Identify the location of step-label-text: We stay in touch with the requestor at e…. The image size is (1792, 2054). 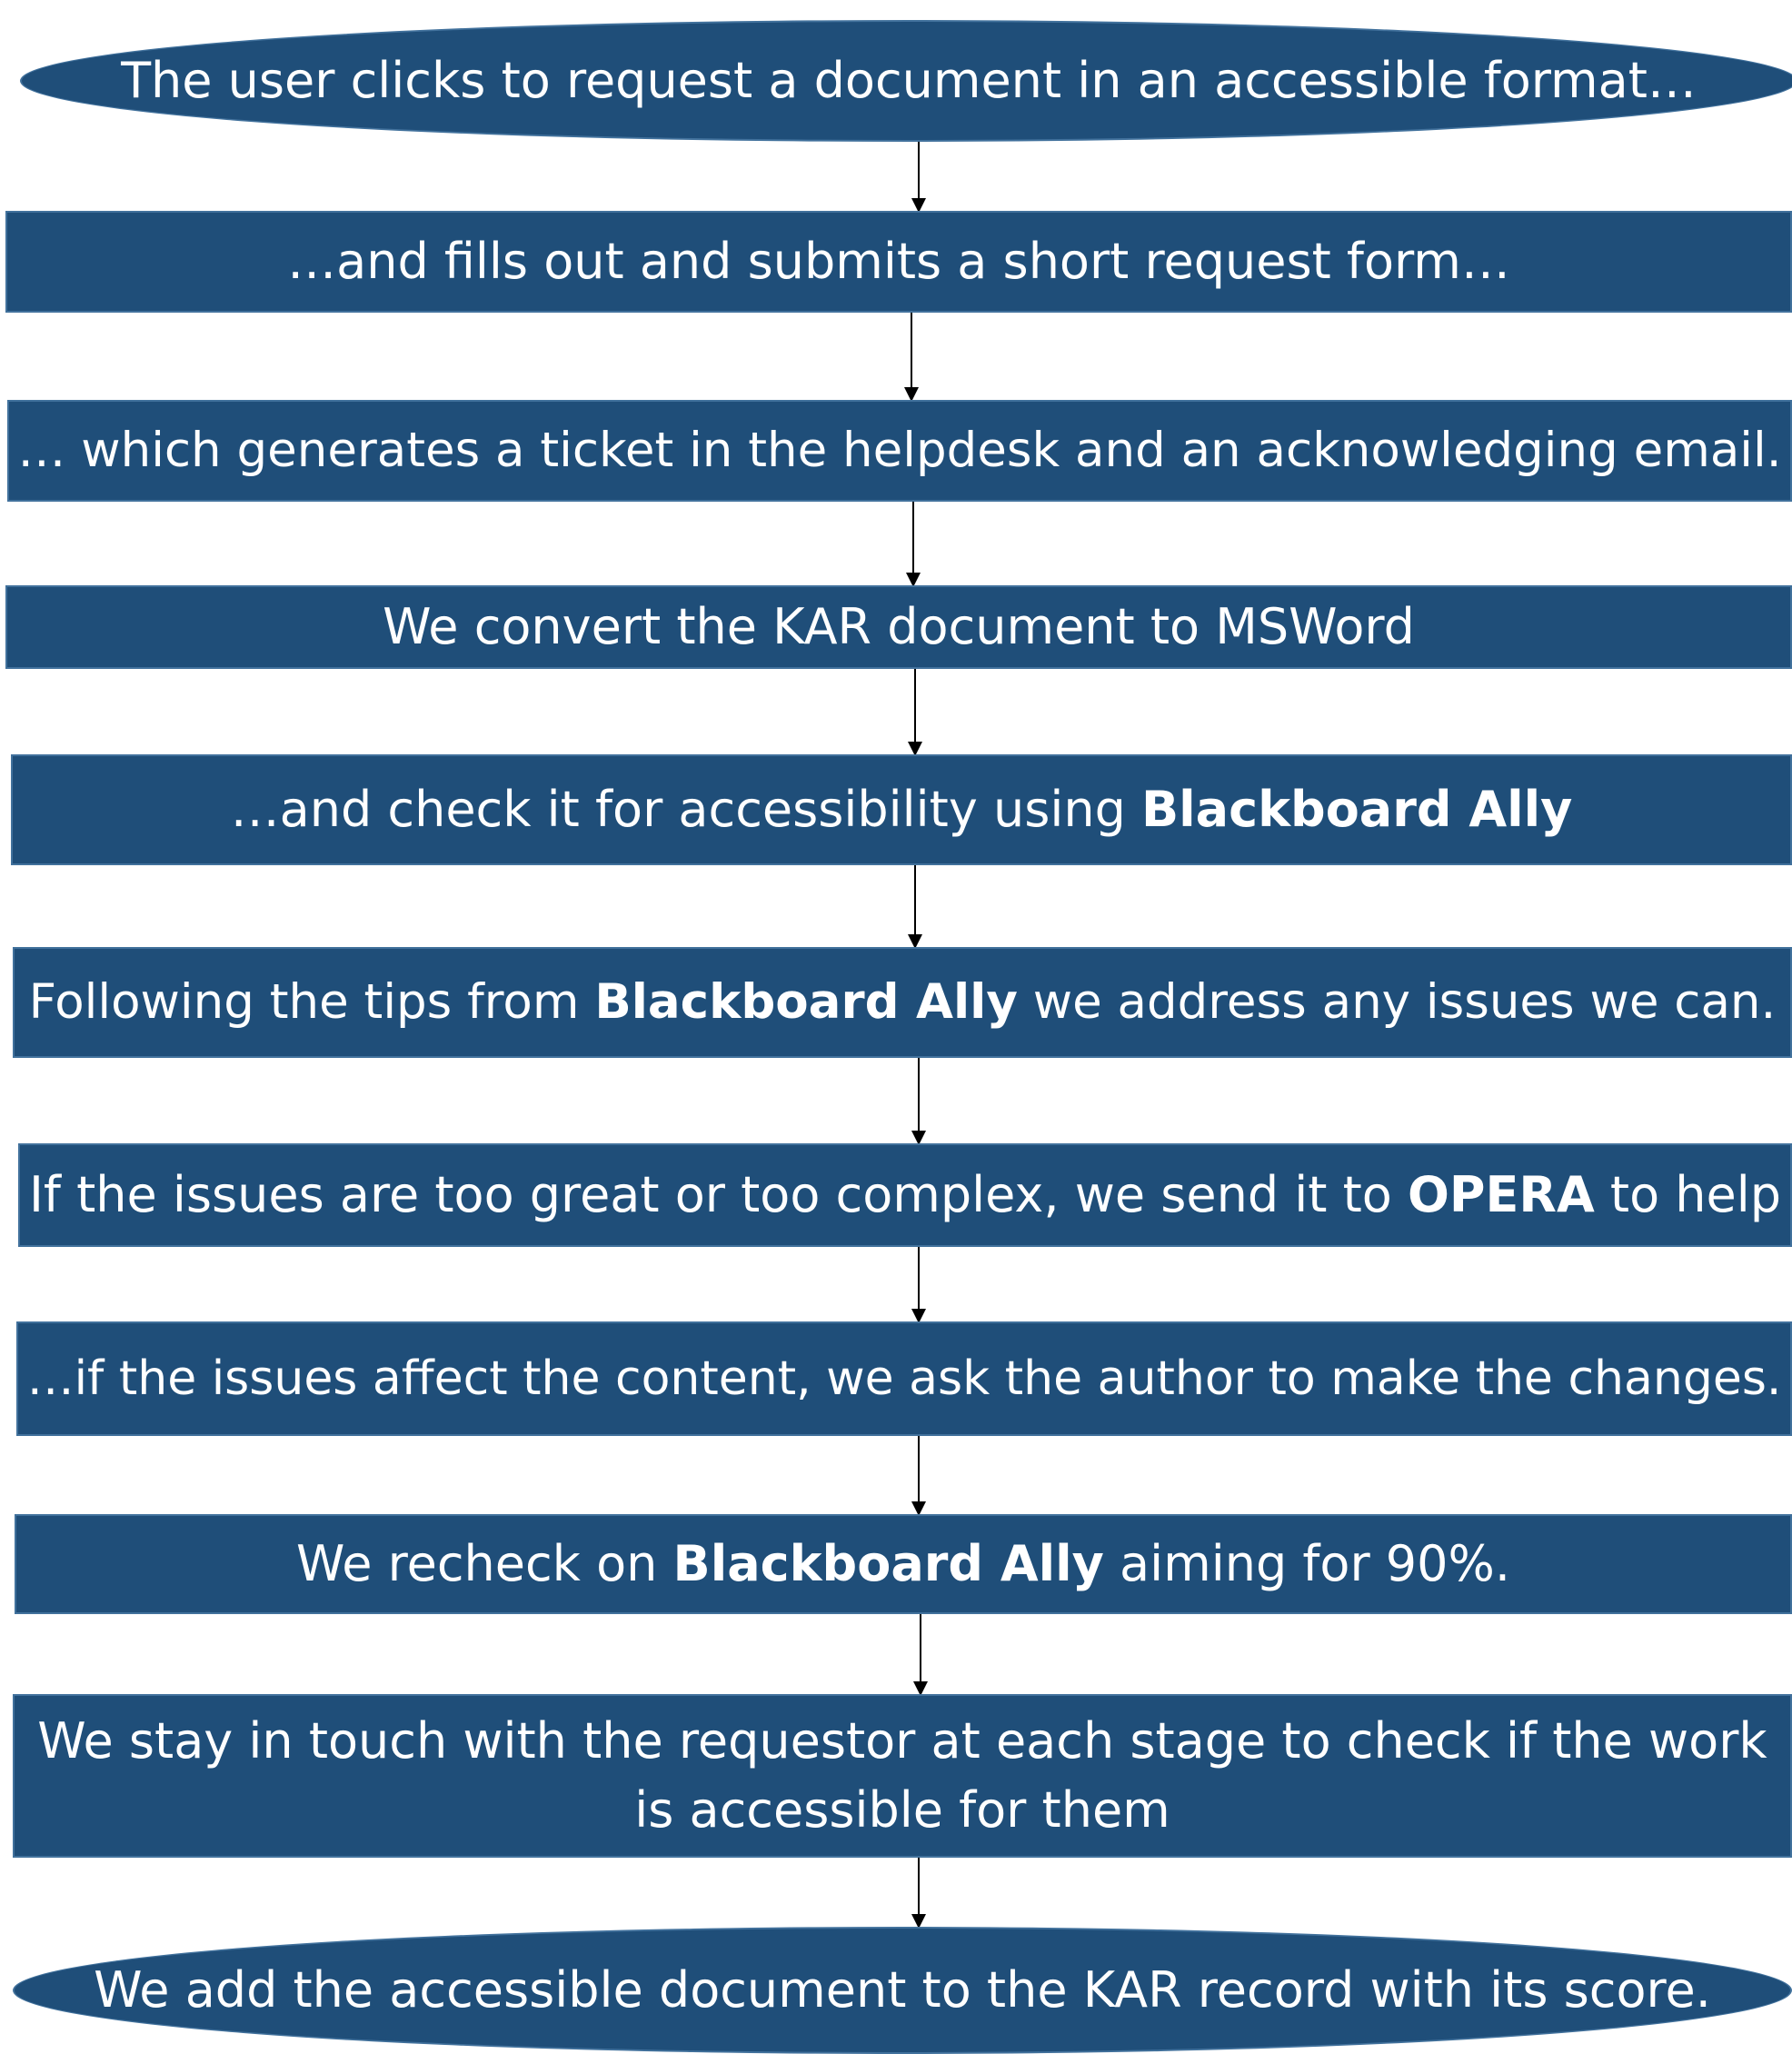
(902, 1776).